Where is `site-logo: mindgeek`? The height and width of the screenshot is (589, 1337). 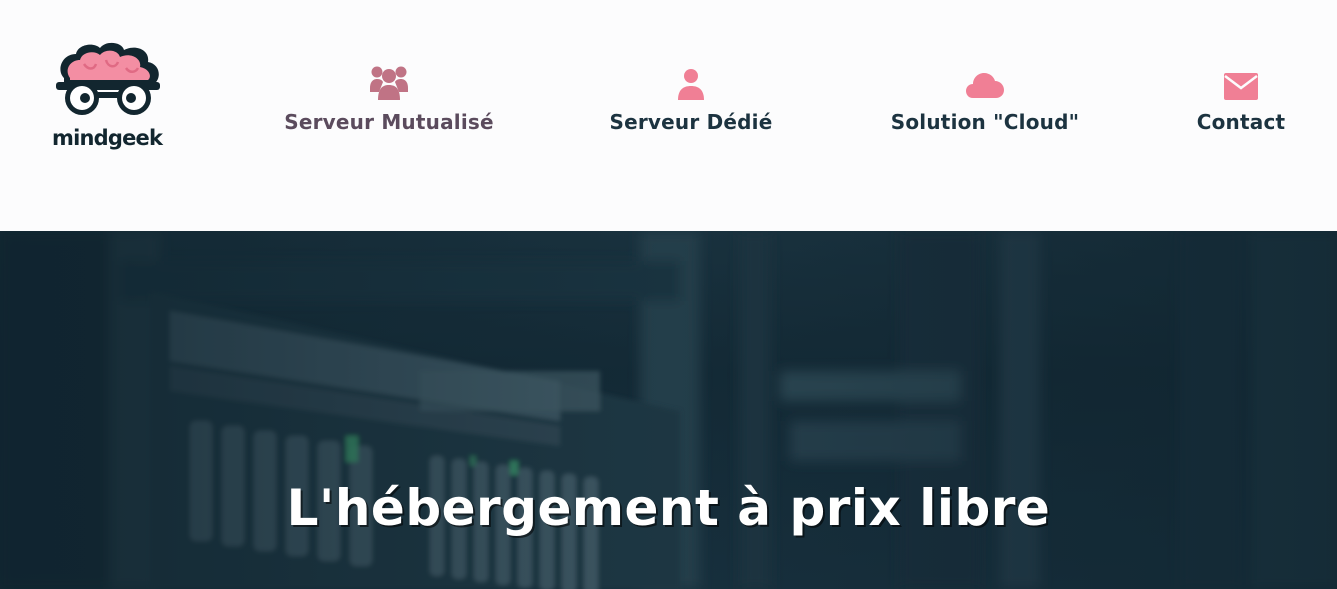
site-logo: mindgeek is located at coordinates (109, 99).